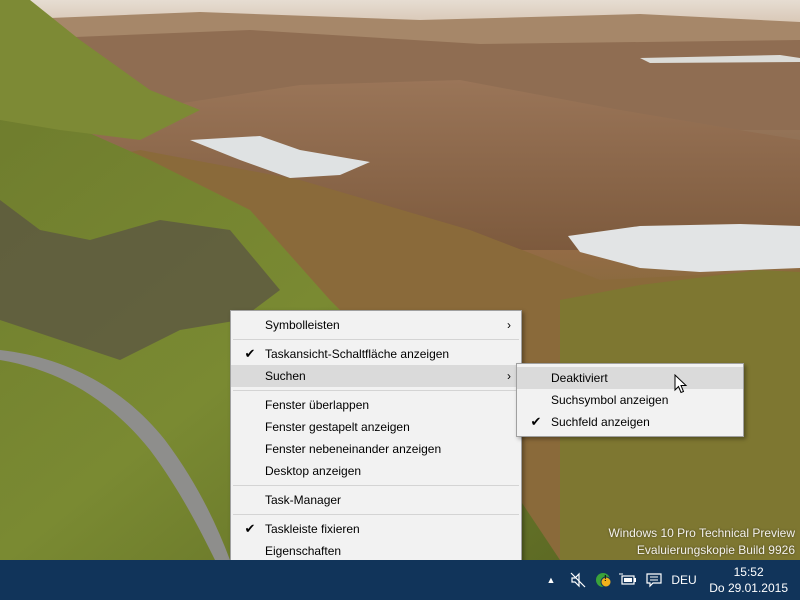  What do you see at coordinates (684, 580) in the screenshot?
I see `input-language-indicator: DEU` at bounding box center [684, 580].